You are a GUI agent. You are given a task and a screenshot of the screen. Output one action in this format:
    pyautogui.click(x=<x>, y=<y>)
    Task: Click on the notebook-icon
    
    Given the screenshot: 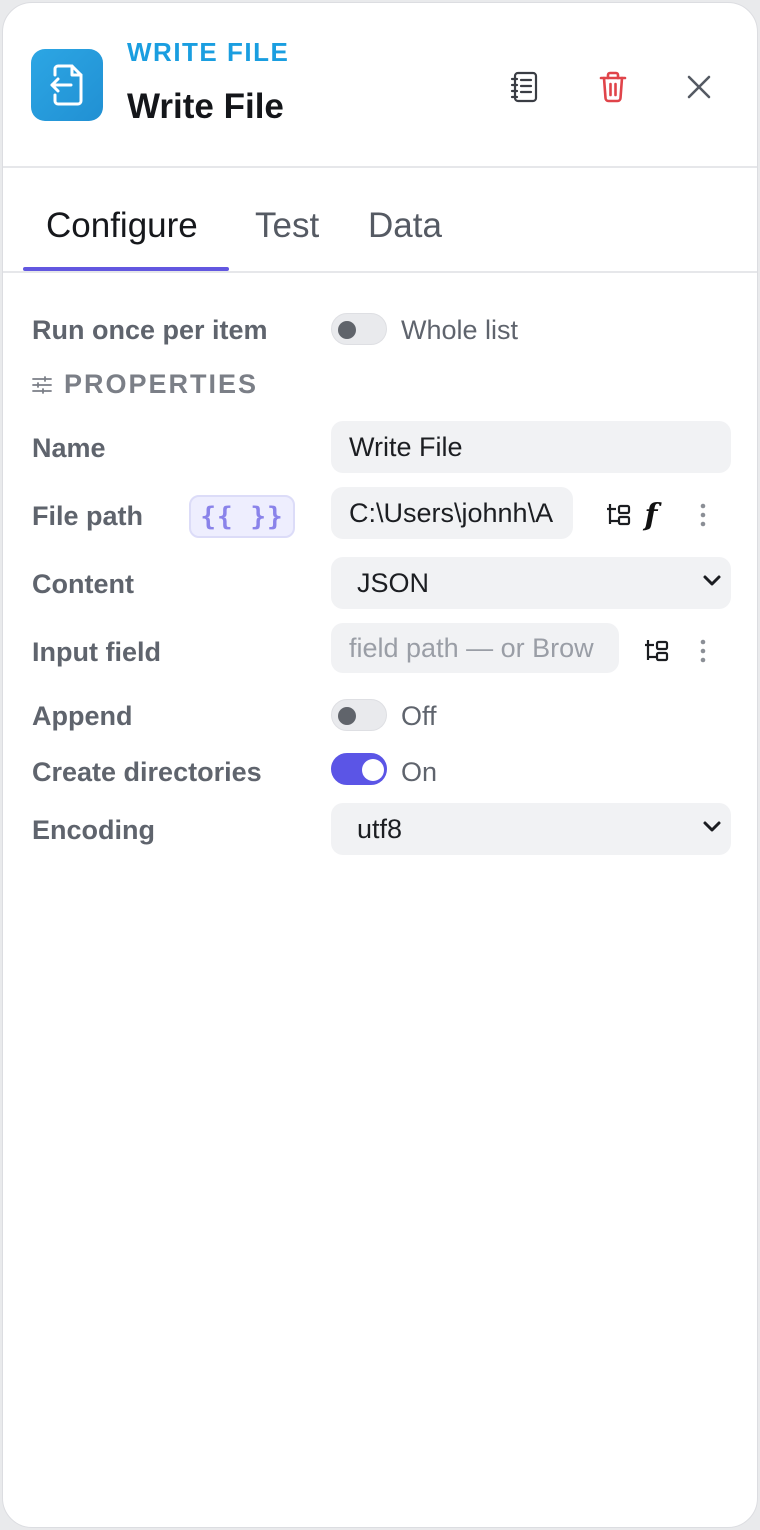 What is the action you would take?
    pyautogui.click(x=524, y=87)
    